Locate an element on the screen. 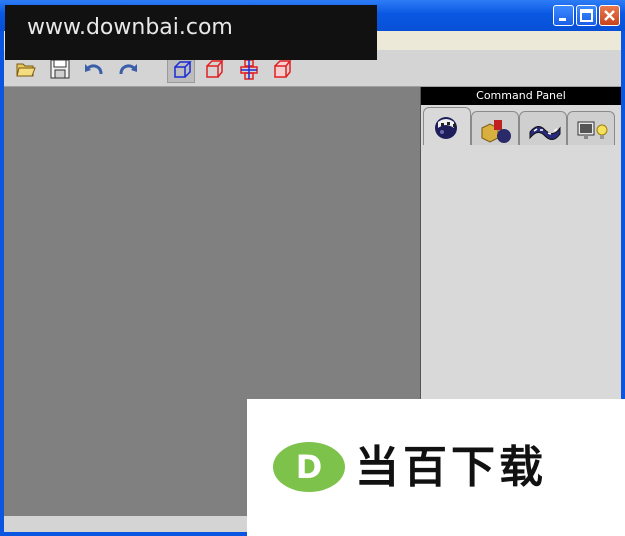  command-panel-title: Command Panel is located at coordinates (521, 96).